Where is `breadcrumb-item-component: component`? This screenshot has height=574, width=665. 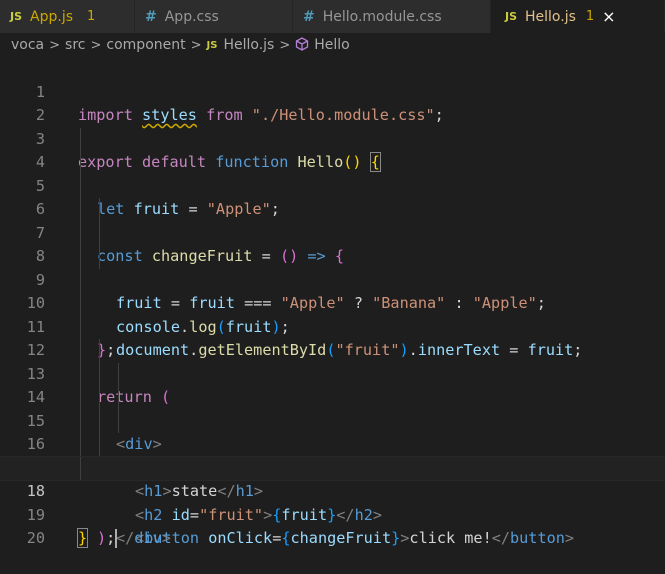 breadcrumb-item-component: component is located at coordinates (145, 45).